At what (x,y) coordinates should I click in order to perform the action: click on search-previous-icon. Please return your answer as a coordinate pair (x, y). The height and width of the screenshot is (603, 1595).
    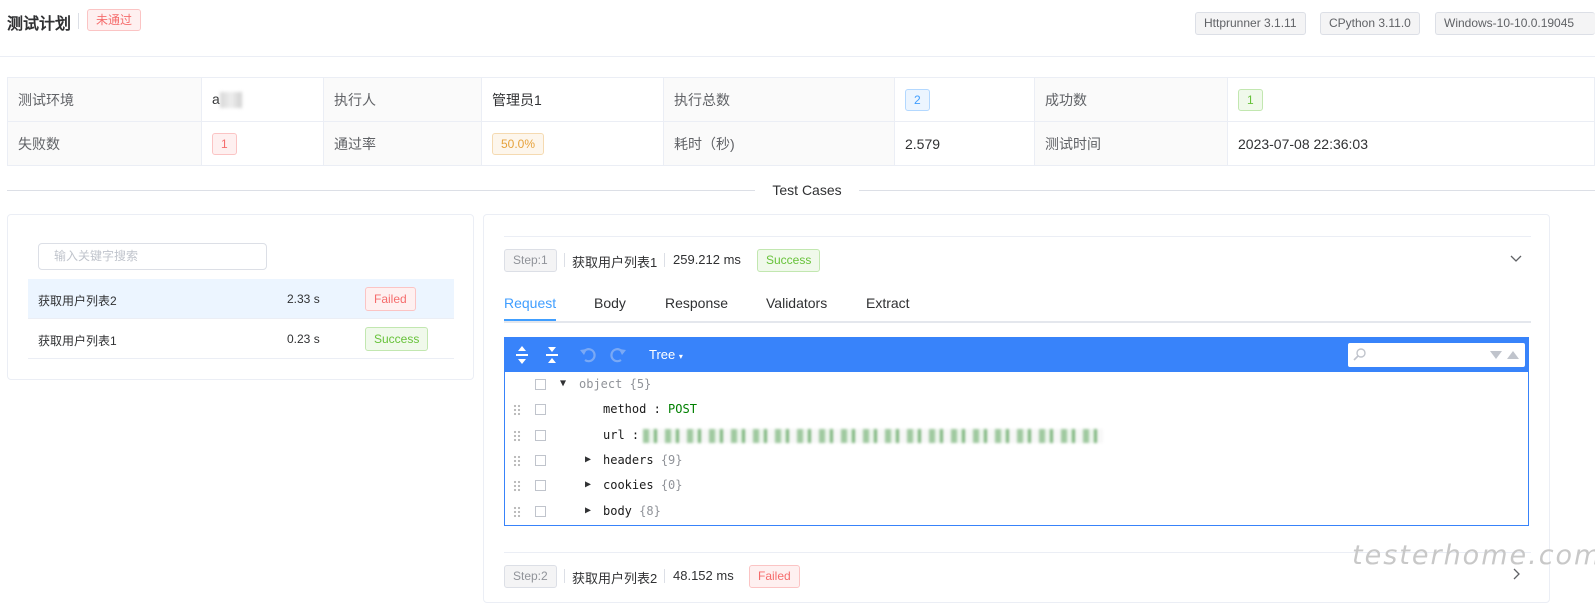
    Looking at the image, I should click on (1513, 355).